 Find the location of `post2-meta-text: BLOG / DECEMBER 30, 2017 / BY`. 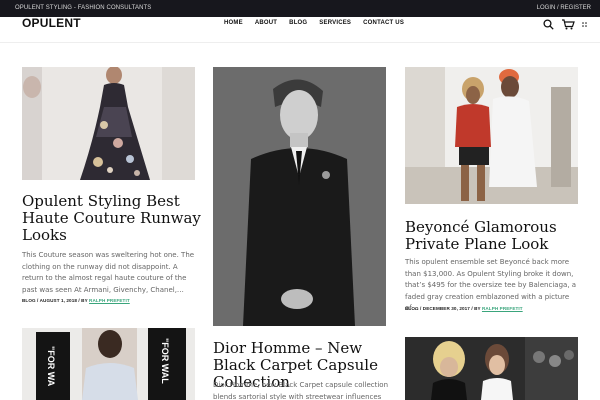

post2-meta-text: BLOG / DECEMBER 30, 2017 / BY is located at coordinates (443, 308).